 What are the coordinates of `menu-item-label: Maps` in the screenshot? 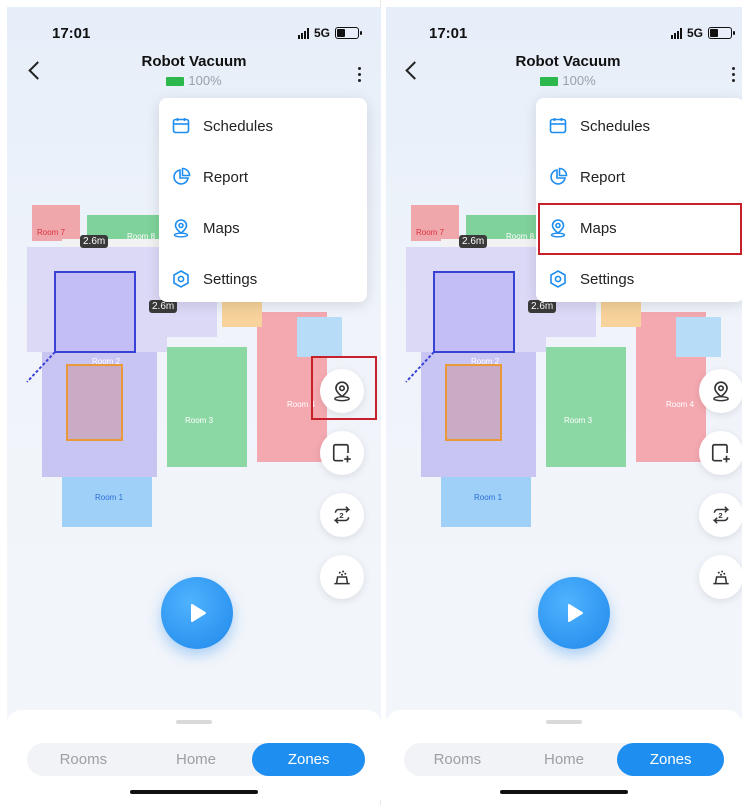 It's located at (221, 228).